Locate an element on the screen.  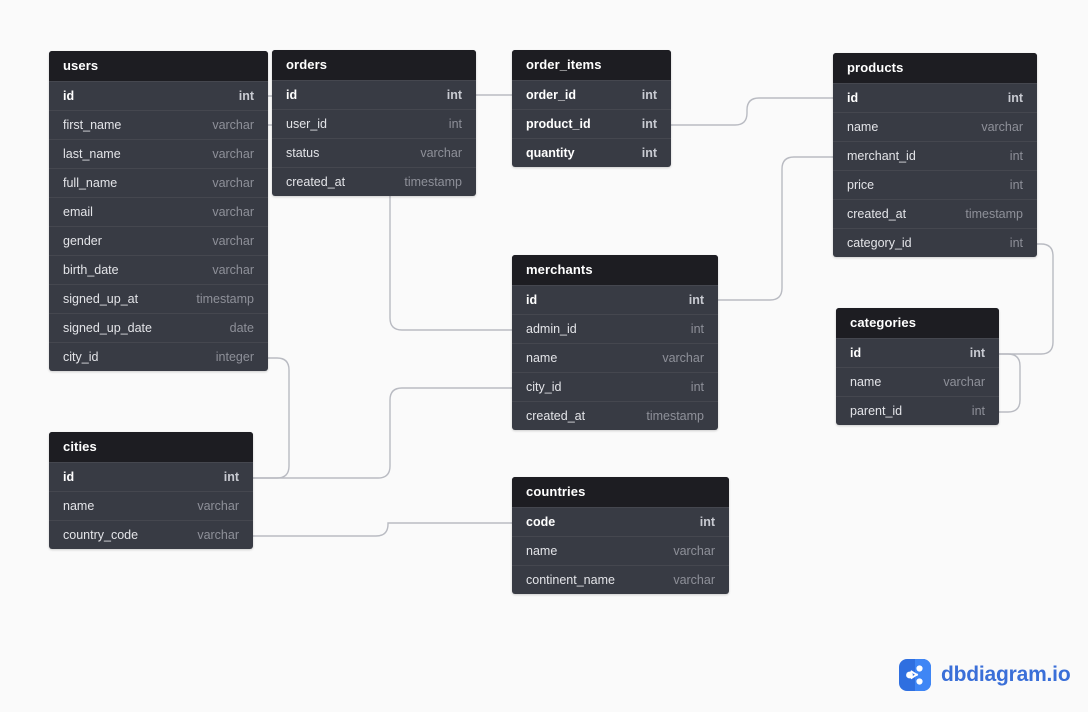
table-title: merchants is located at coordinates (615, 270).